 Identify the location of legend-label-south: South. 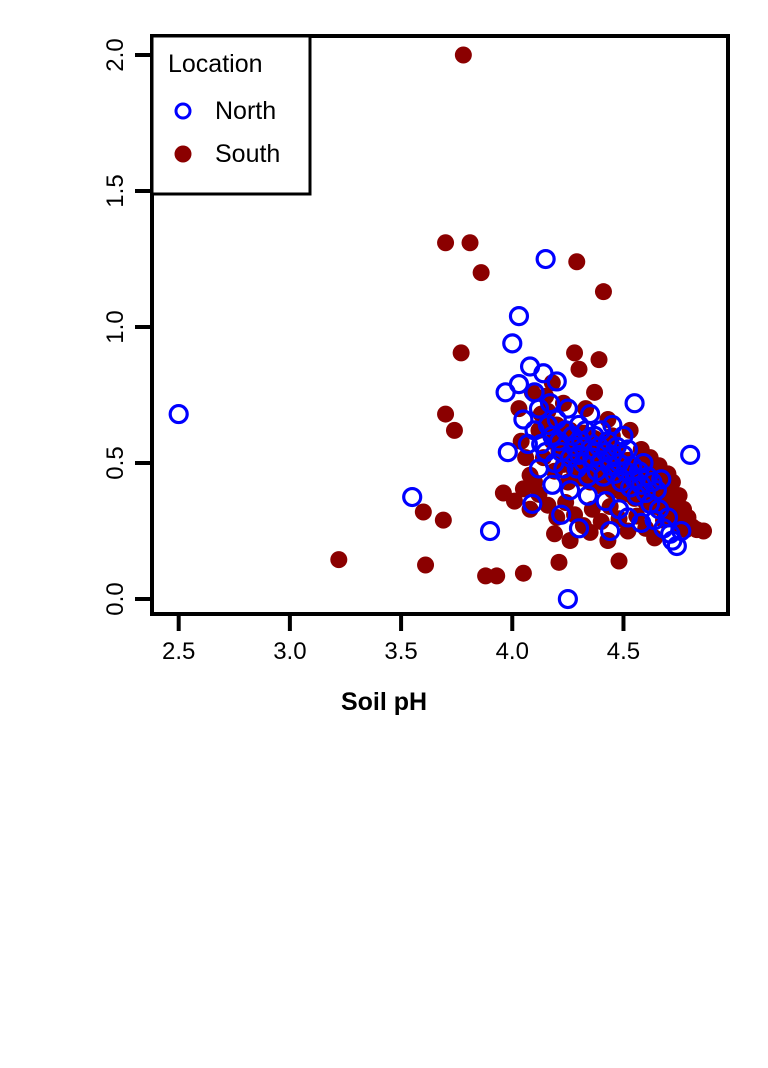
(248, 154).